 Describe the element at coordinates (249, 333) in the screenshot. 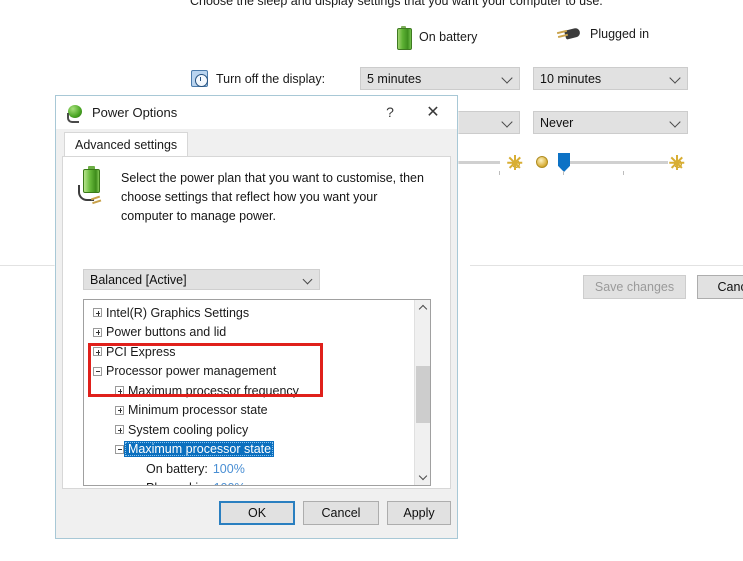

I see `tree-item-power-buttons-and-lid: Power buttons and lid` at that location.